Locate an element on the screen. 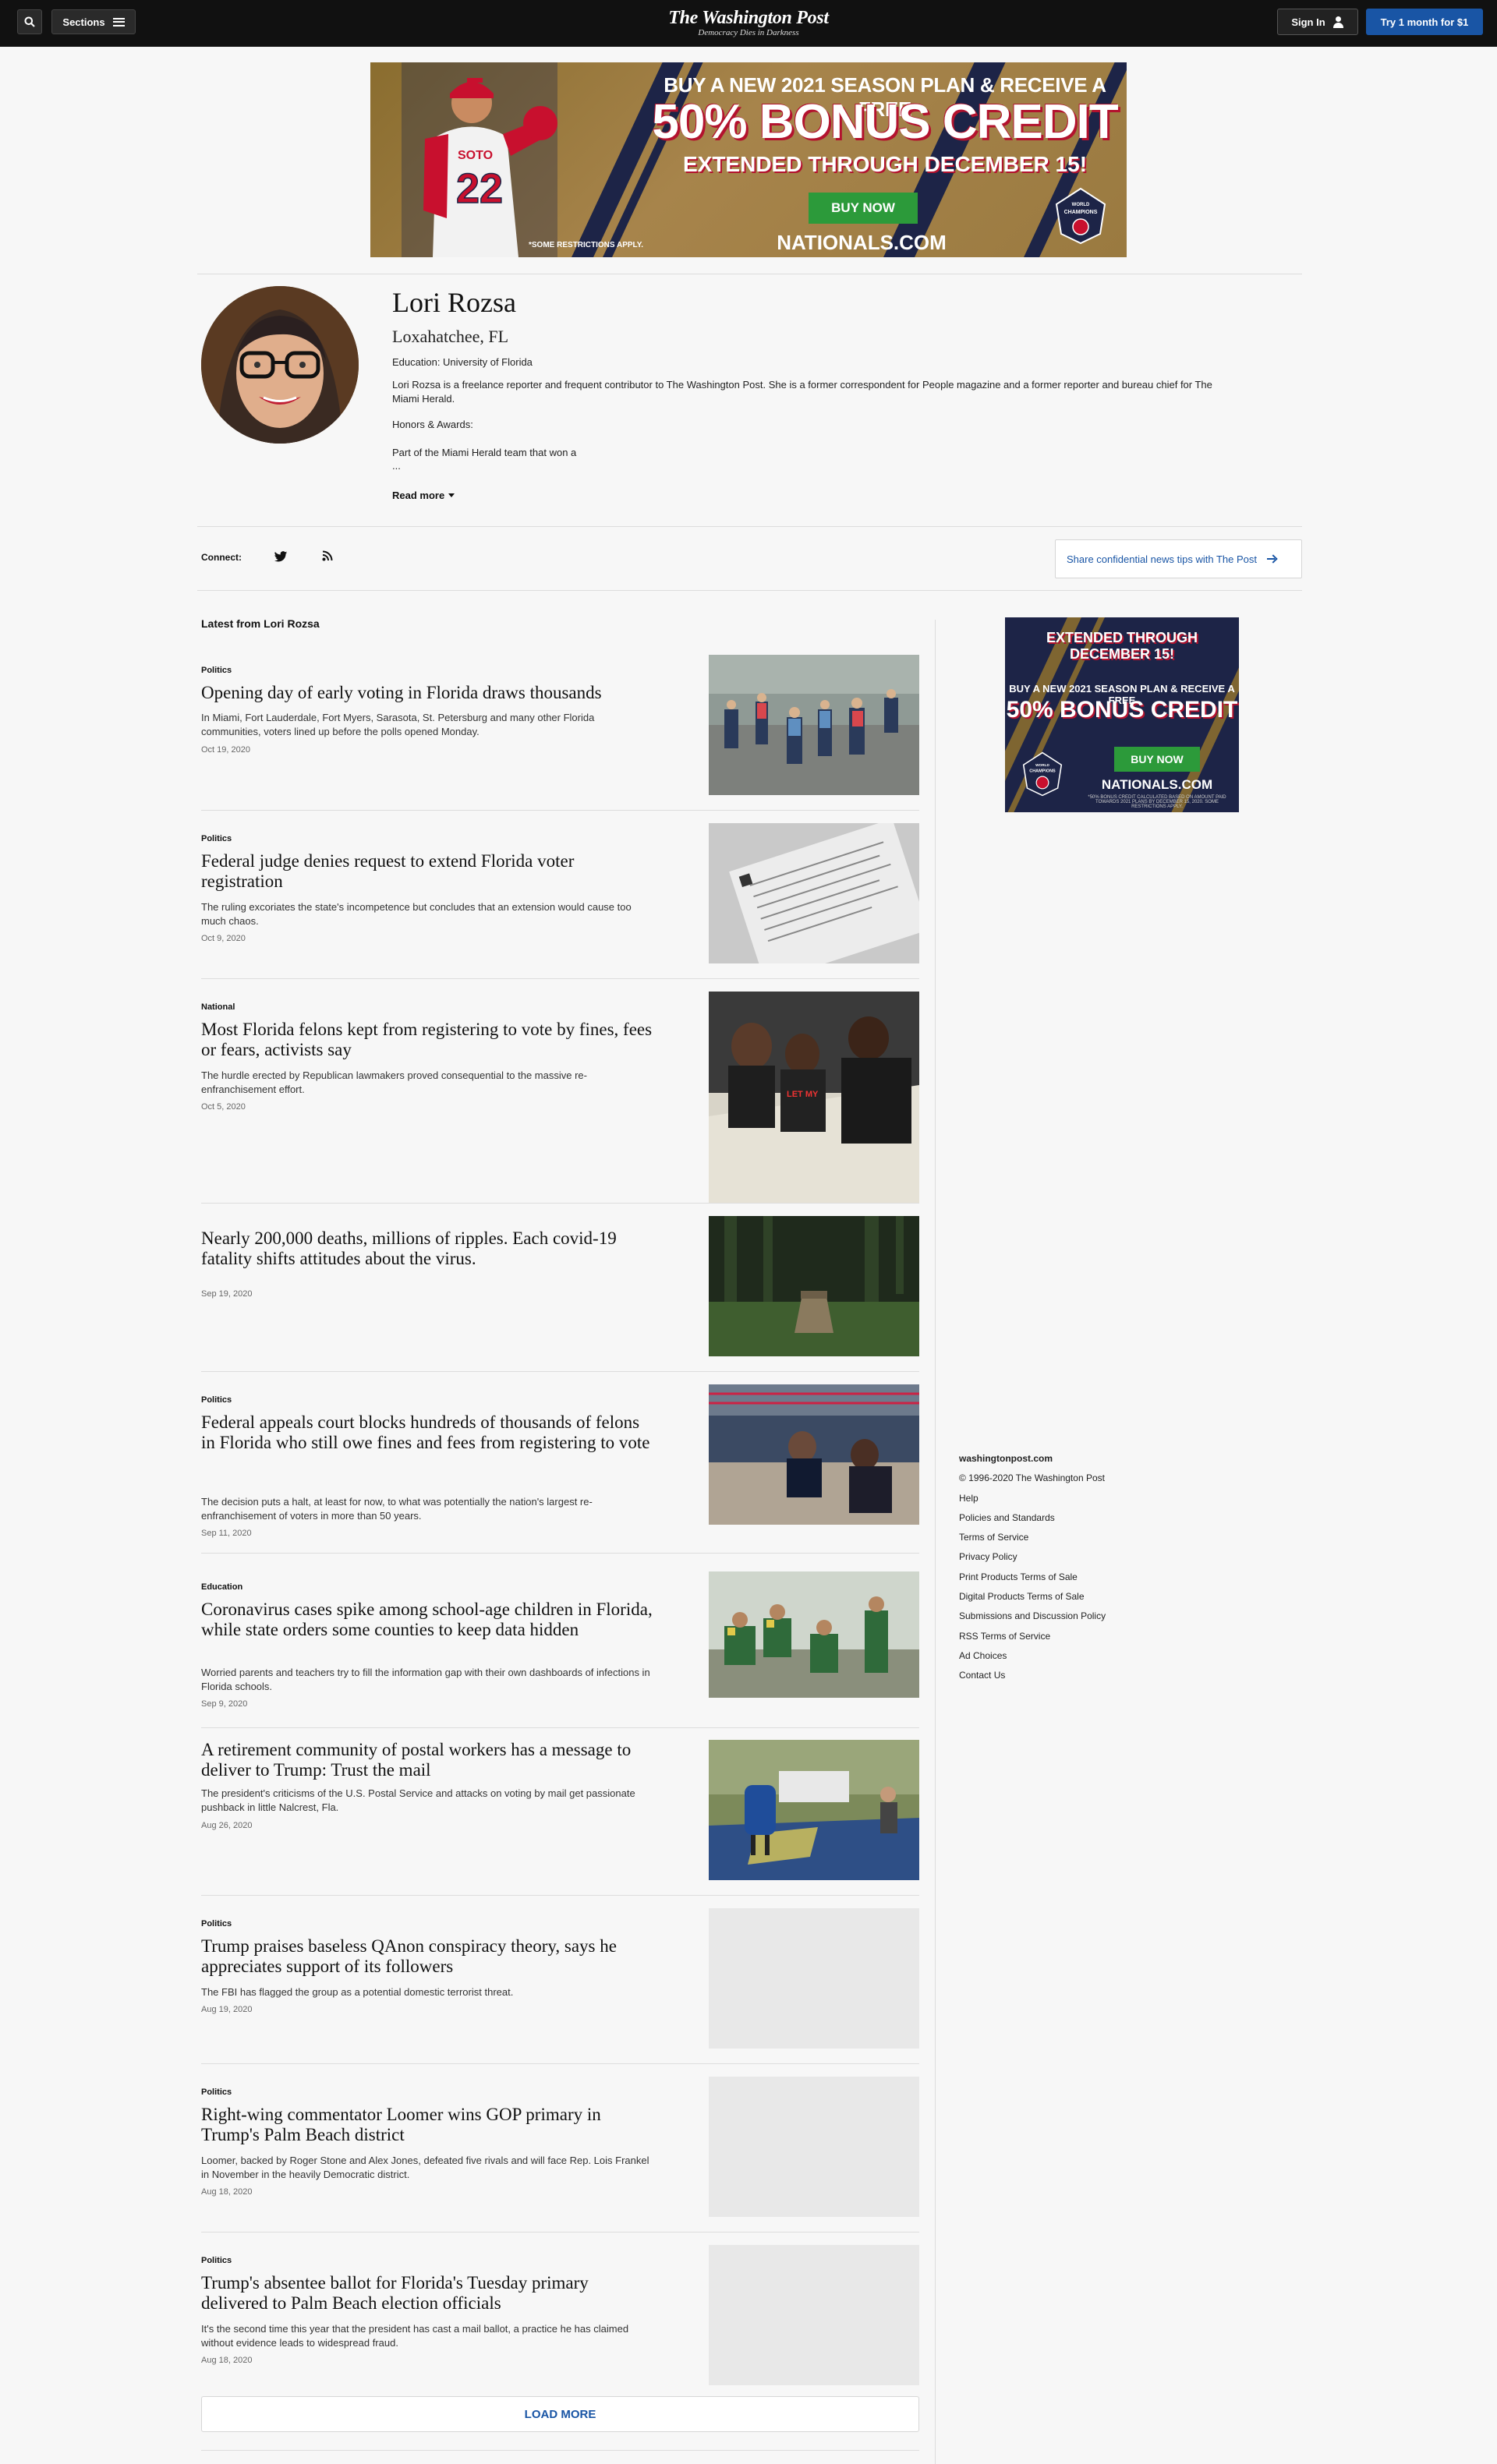  ad-side-buy-now-button: BUY NOW is located at coordinates (1157, 759).